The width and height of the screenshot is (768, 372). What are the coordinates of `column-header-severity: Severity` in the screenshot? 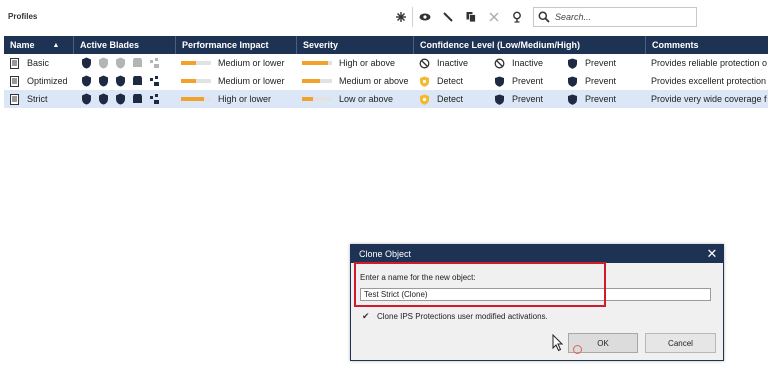 It's located at (355, 45).